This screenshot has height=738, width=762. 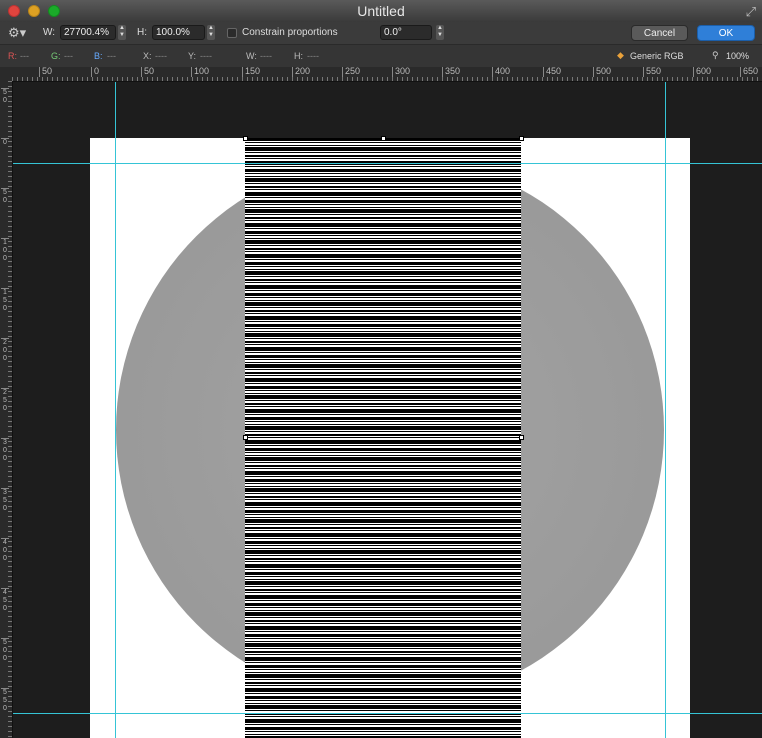 I want to click on window-title: Untitled, so click(x=381, y=11).